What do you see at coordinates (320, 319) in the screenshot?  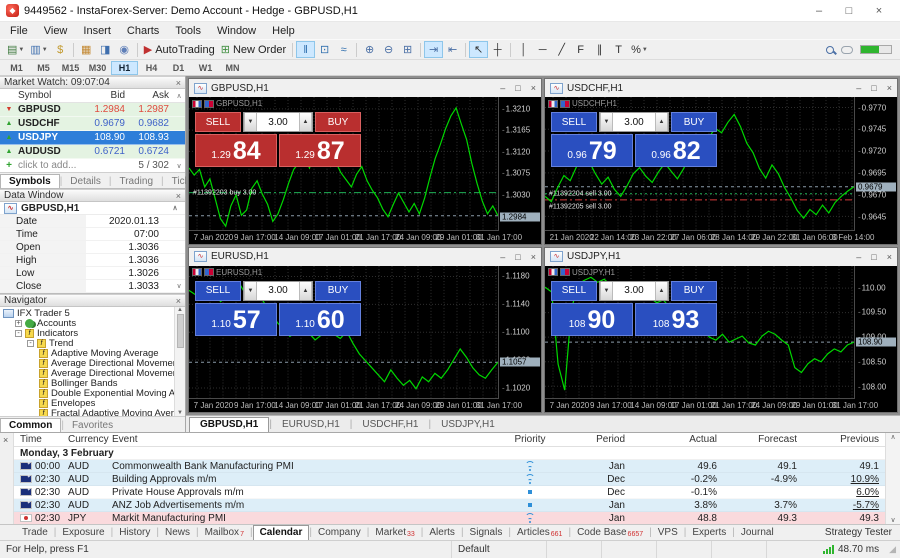 I see `buy-price-box: 1.10 60` at bounding box center [320, 319].